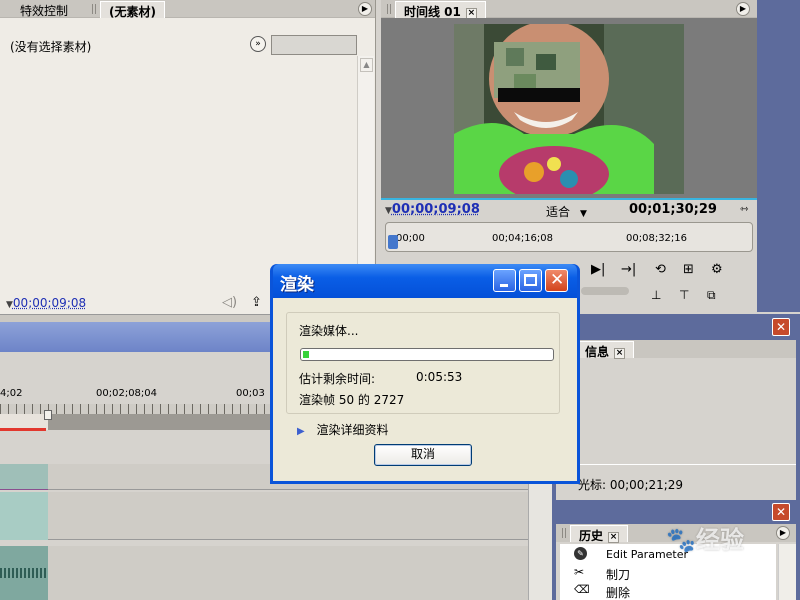 The image size is (800, 600). What do you see at coordinates (688, 269) in the screenshot?
I see `safe-margins-button: ⊞` at bounding box center [688, 269].